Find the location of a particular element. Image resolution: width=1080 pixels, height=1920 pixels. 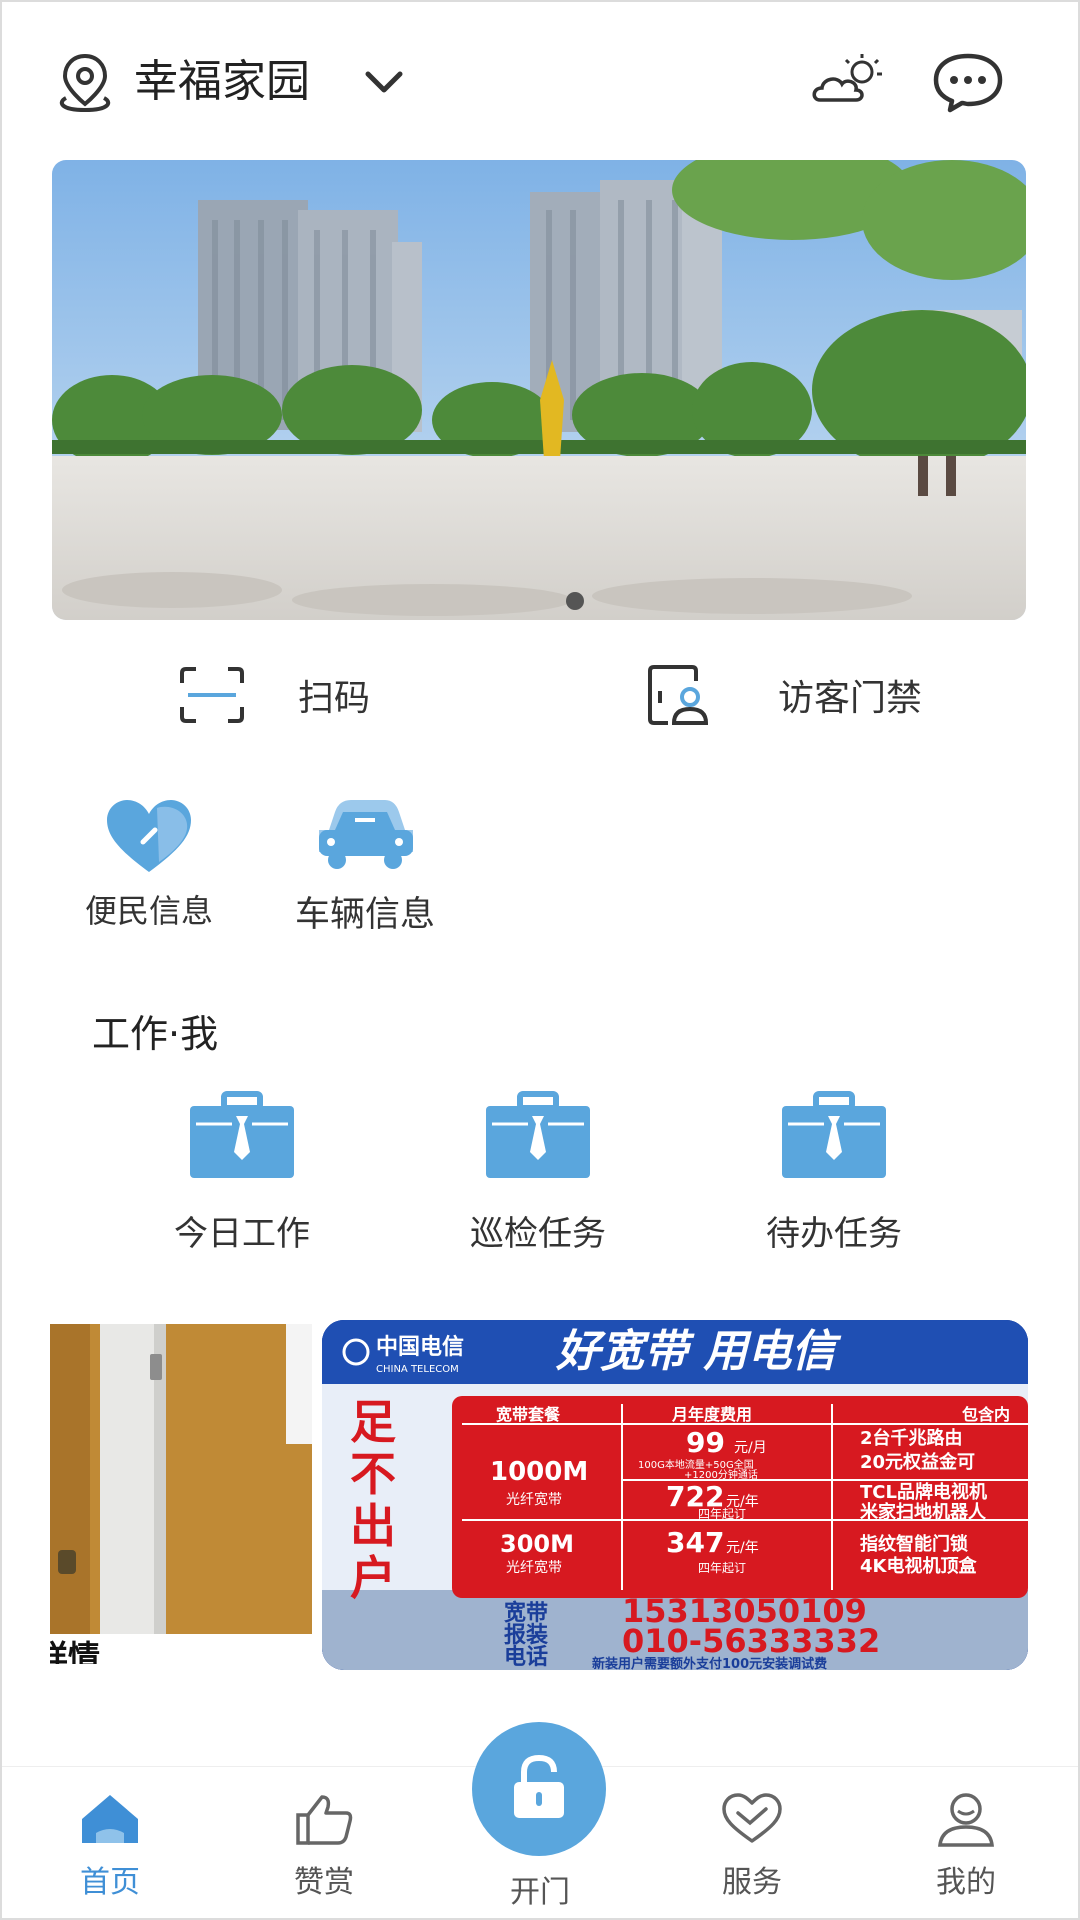

svg-text: 010-56333332 is located at coordinates (751, 1641).